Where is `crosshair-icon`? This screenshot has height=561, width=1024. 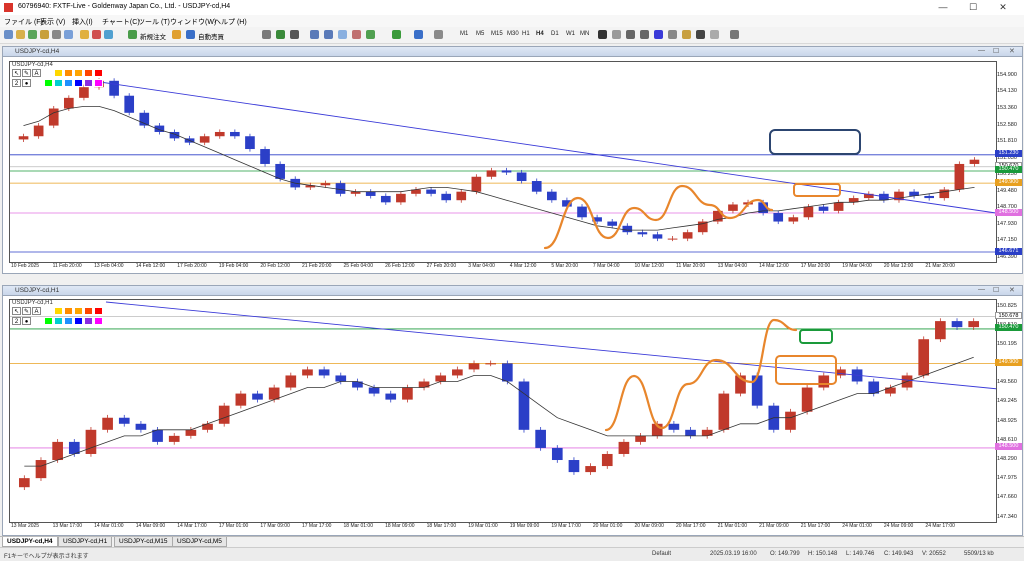 crosshair-icon is located at coordinates (616, 34).